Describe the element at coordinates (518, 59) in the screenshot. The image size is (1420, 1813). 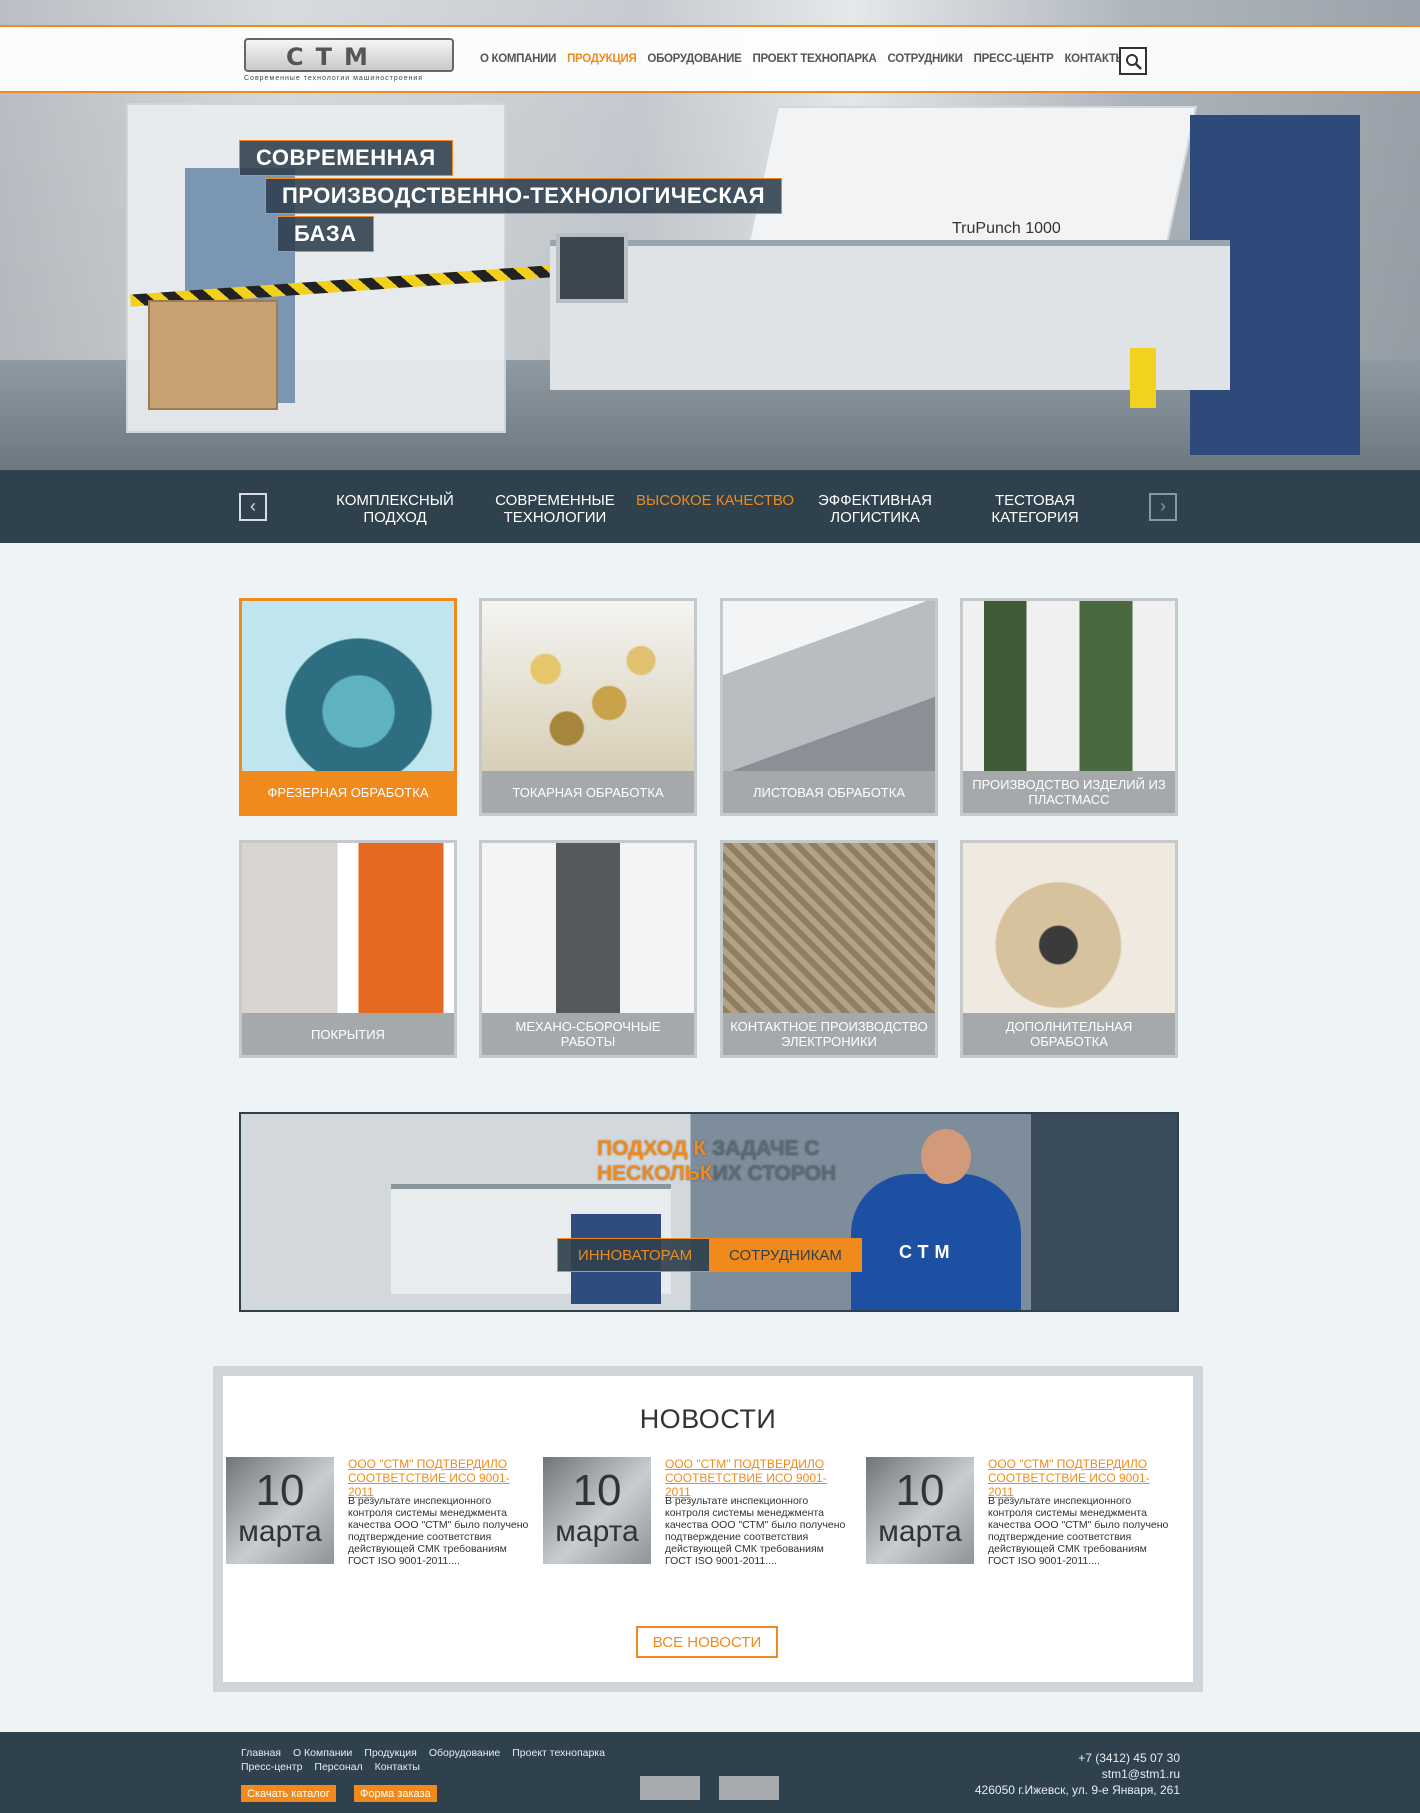
I see `nav-about: О КОМПАНИИ` at that location.